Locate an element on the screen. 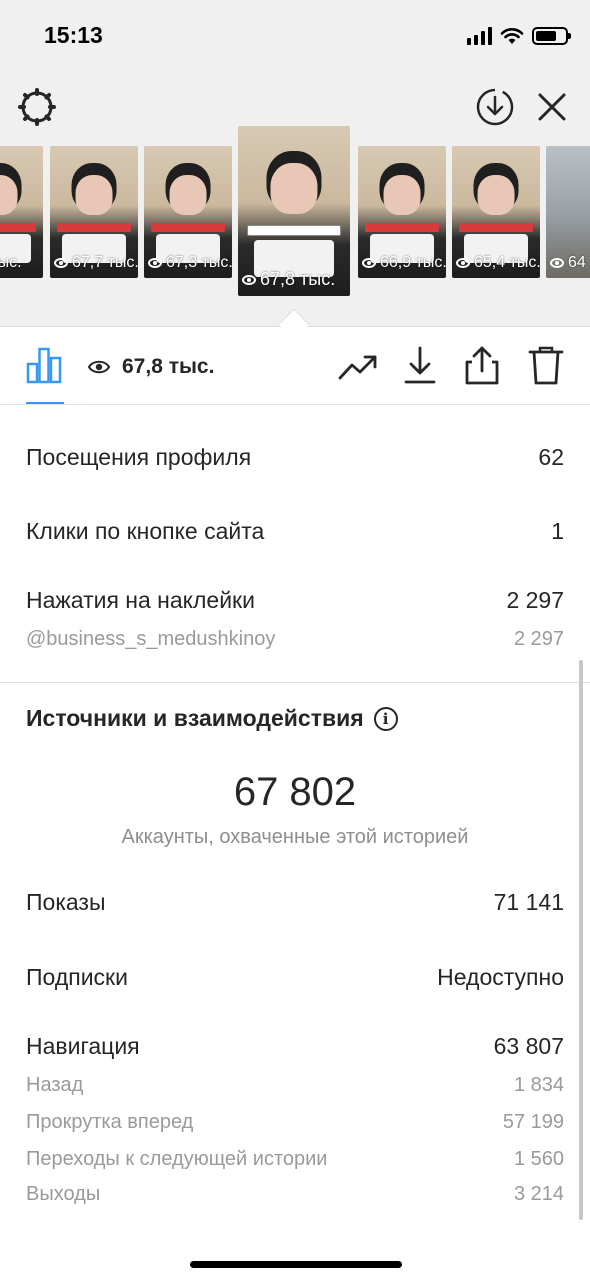 The image size is (590, 1280). exits-row: Выходы 3 214 is located at coordinates (295, 1194).